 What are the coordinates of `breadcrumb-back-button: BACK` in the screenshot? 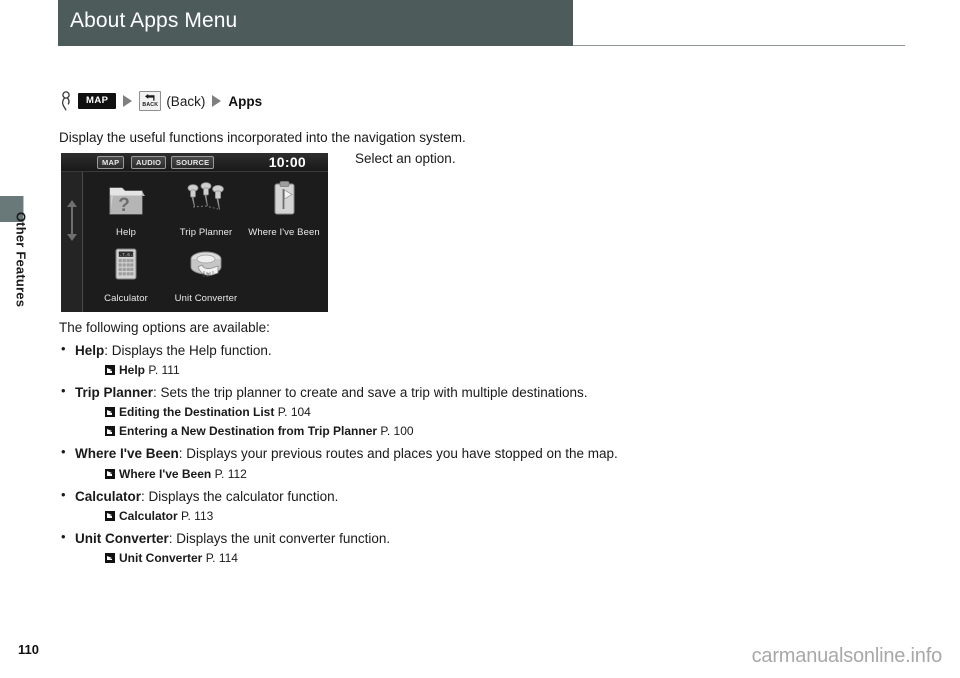 It's located at (150, 101).